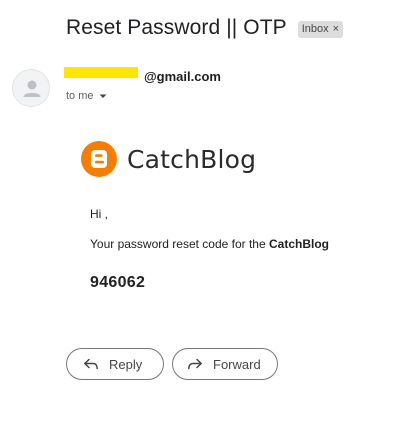 Image resolution: width=418 pixels, height=429 pixels. Describe the element at coordinates (142, 75) in the screenshot. I see `sender-row: @gmail.com` at that location.